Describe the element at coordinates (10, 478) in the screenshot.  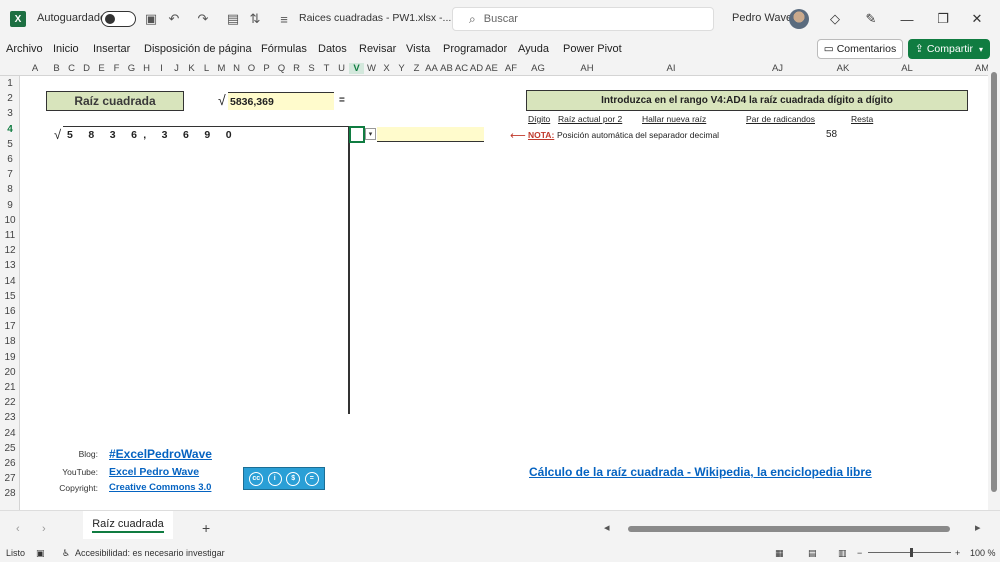
I see `row-header-27: 27` at that location.